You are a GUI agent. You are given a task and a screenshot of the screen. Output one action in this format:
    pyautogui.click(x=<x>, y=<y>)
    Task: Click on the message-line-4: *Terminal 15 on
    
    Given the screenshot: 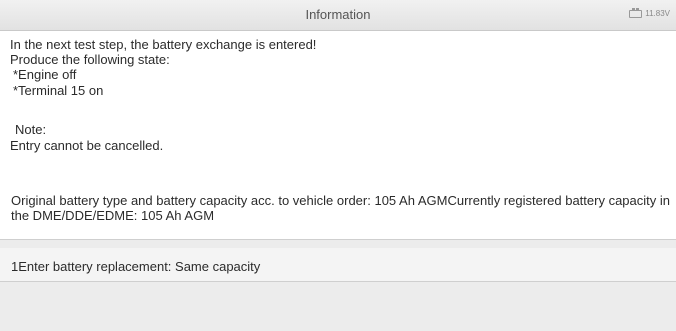 What is the action you would take?
    pyautogui.click(x=58, y=90)
    